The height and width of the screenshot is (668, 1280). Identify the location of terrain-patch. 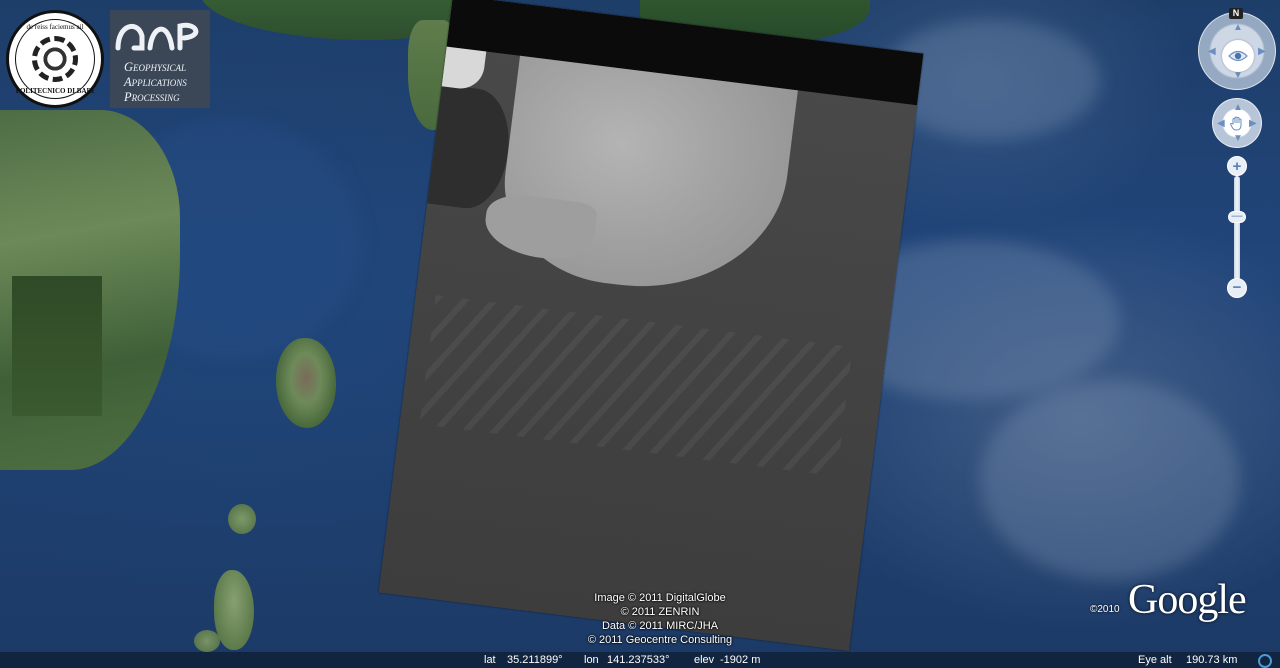
(57, 346).